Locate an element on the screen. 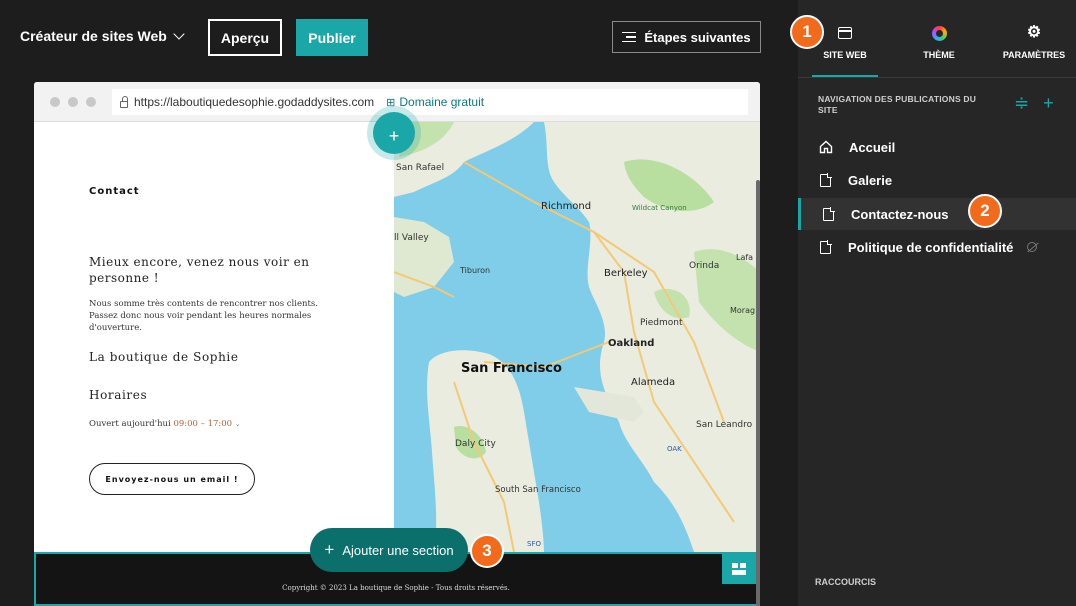  add-section-label: Ajouter une section is located at coordinates (398, 550).